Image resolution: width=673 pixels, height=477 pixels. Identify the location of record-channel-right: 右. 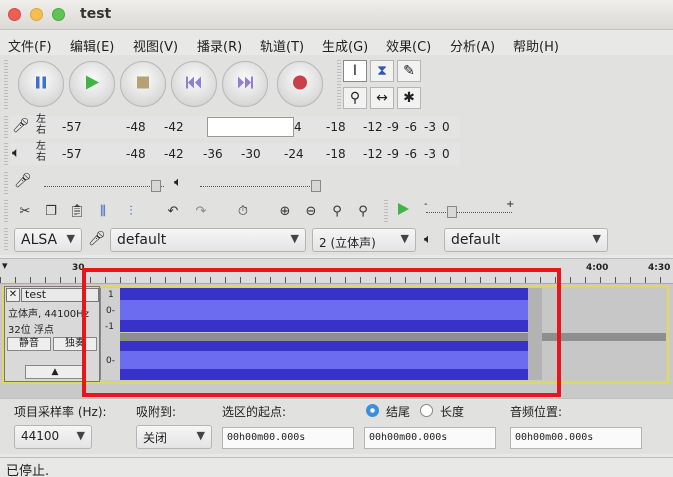
(41, 130).